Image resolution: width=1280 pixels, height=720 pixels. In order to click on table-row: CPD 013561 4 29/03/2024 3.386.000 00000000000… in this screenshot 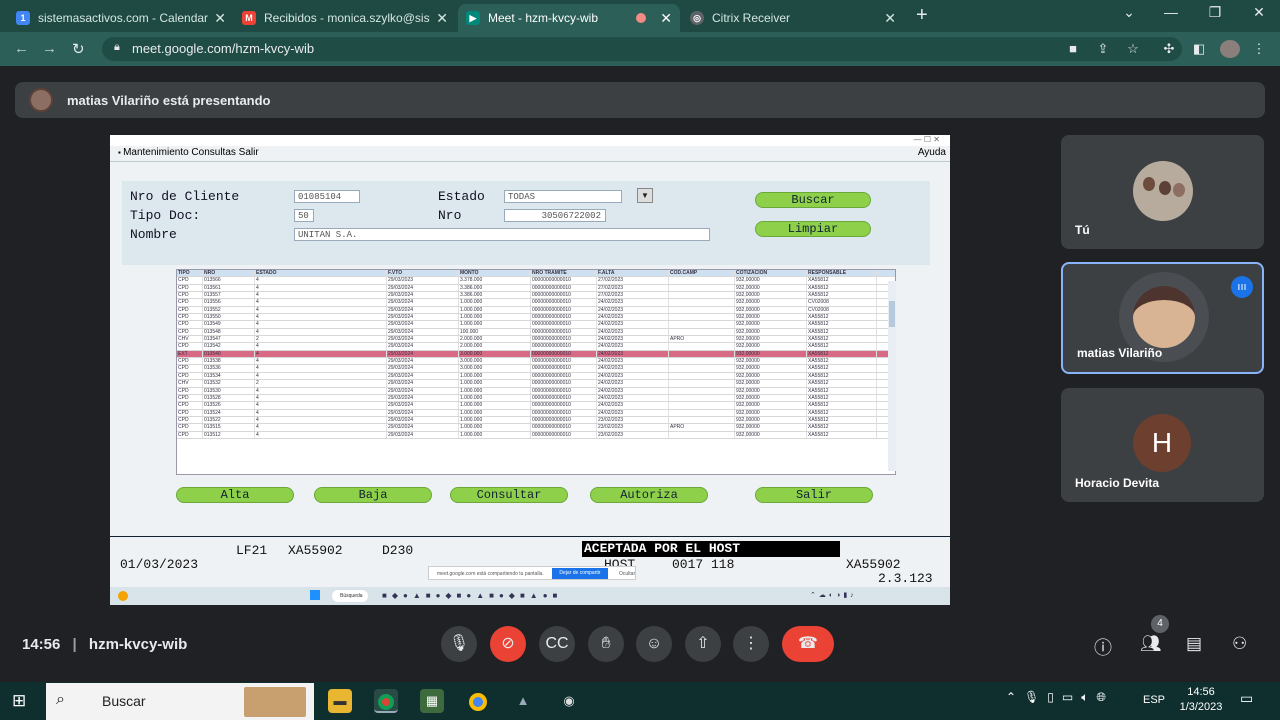, I will do `click(536, 288)`.